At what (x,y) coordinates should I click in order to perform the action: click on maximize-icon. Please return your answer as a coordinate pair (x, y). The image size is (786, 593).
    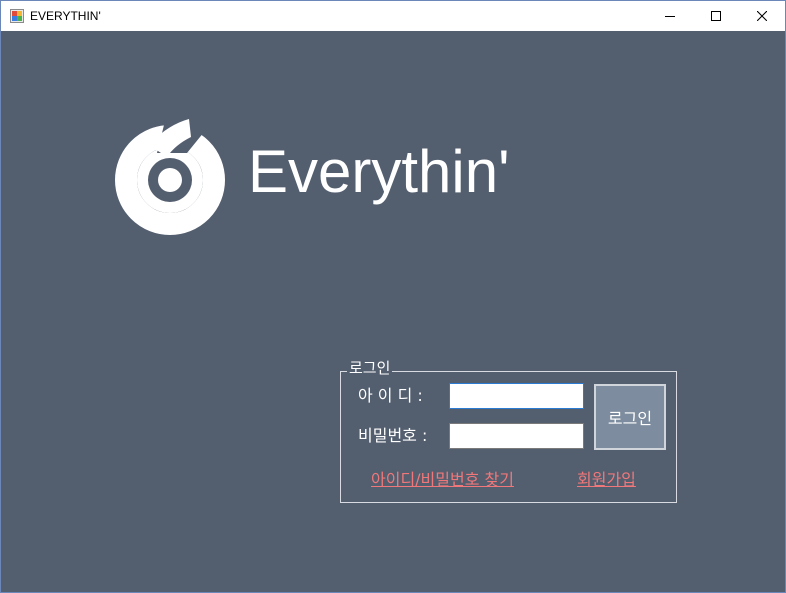
    Looking at the image, I should click on (716, 16).